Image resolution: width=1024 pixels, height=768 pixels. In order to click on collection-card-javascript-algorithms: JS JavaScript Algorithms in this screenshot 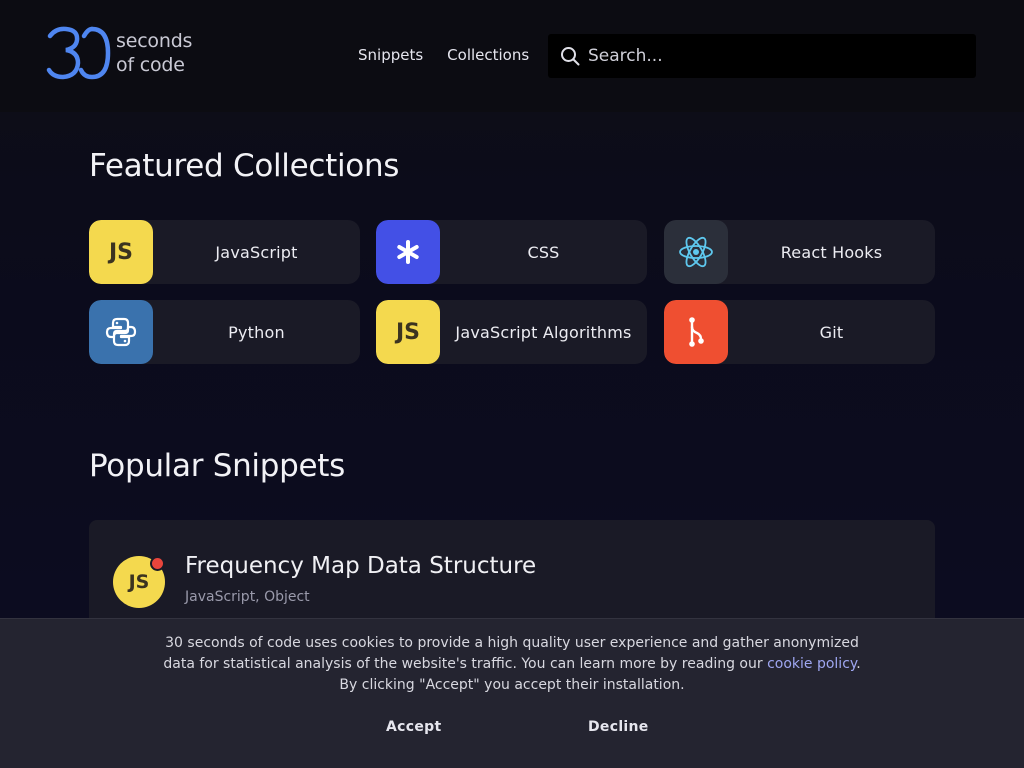, I will do `click(511, 332)`.